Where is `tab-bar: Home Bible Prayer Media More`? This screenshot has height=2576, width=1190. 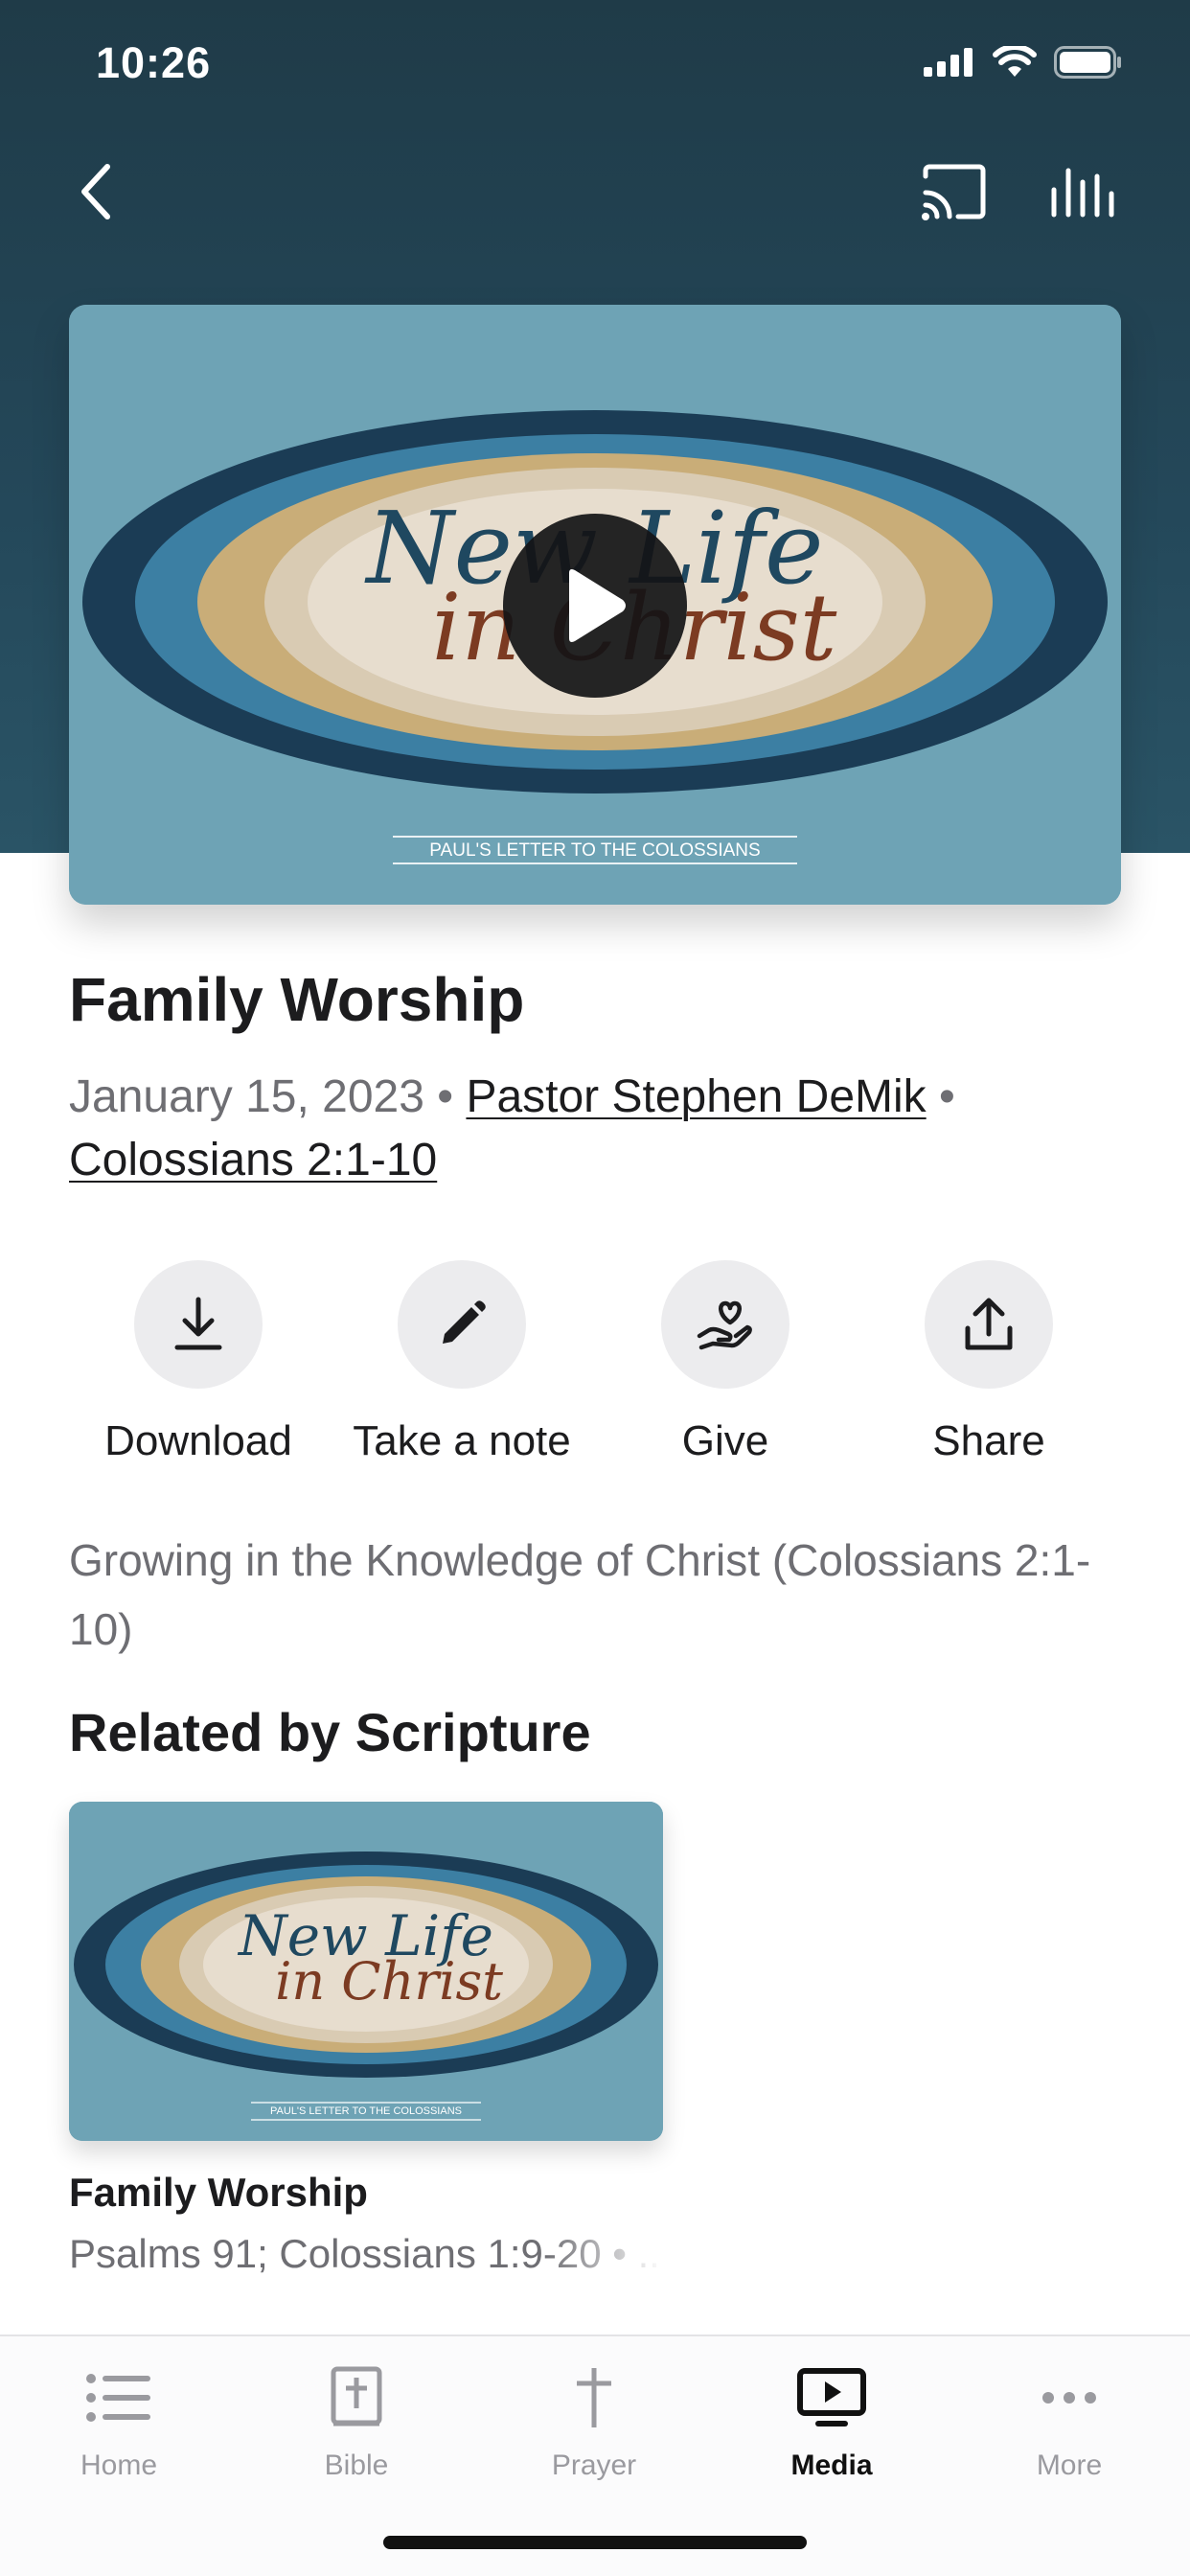 tab-bar: Home Bible Prayer Media More is located at coordinates (595, 2455).